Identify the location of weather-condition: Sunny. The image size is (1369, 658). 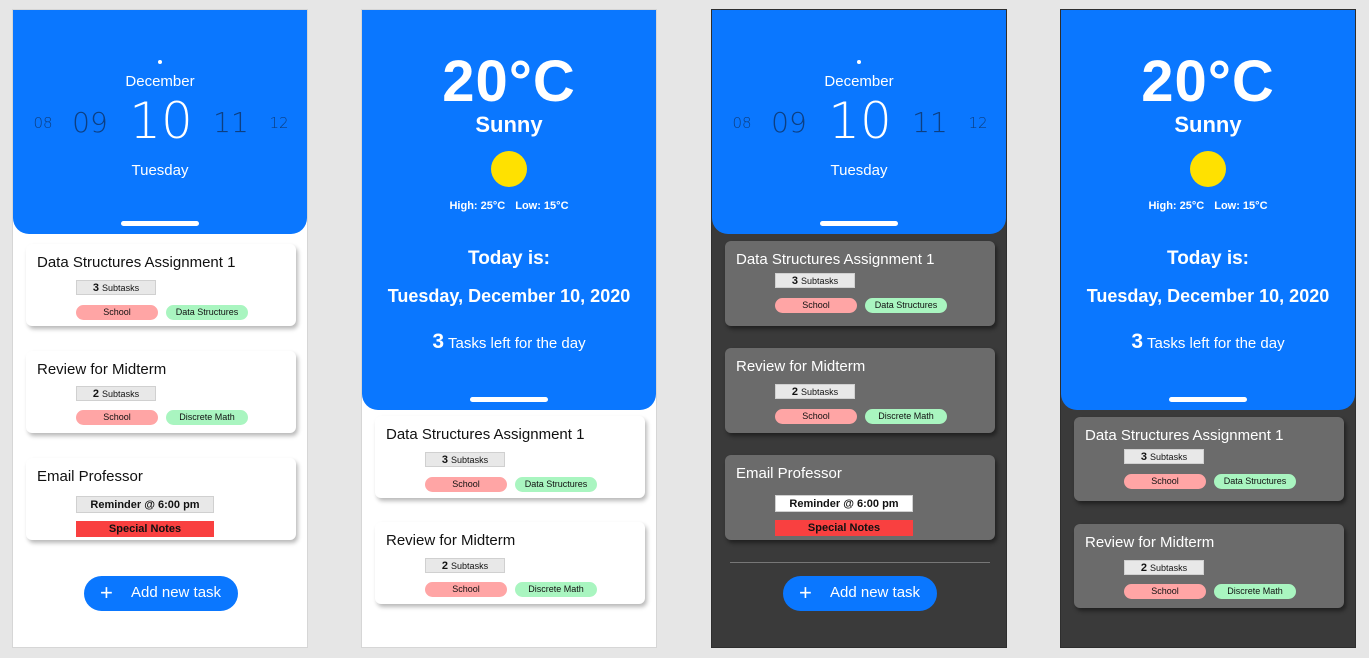
(509, 124).